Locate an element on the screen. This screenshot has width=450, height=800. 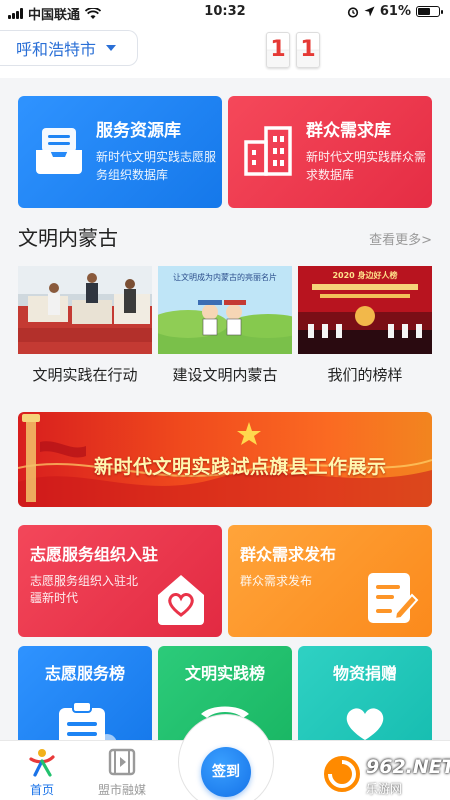
tab-label: 首页 is located at coordinates (41, 790).